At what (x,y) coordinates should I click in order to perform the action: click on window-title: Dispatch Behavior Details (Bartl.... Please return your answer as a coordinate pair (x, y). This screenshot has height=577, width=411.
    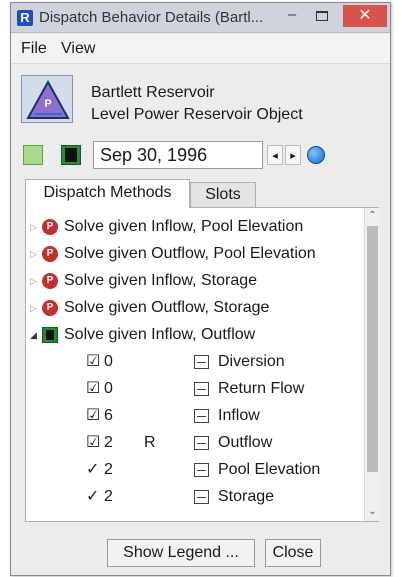
    Looking at the image, I should click on (151, 17).